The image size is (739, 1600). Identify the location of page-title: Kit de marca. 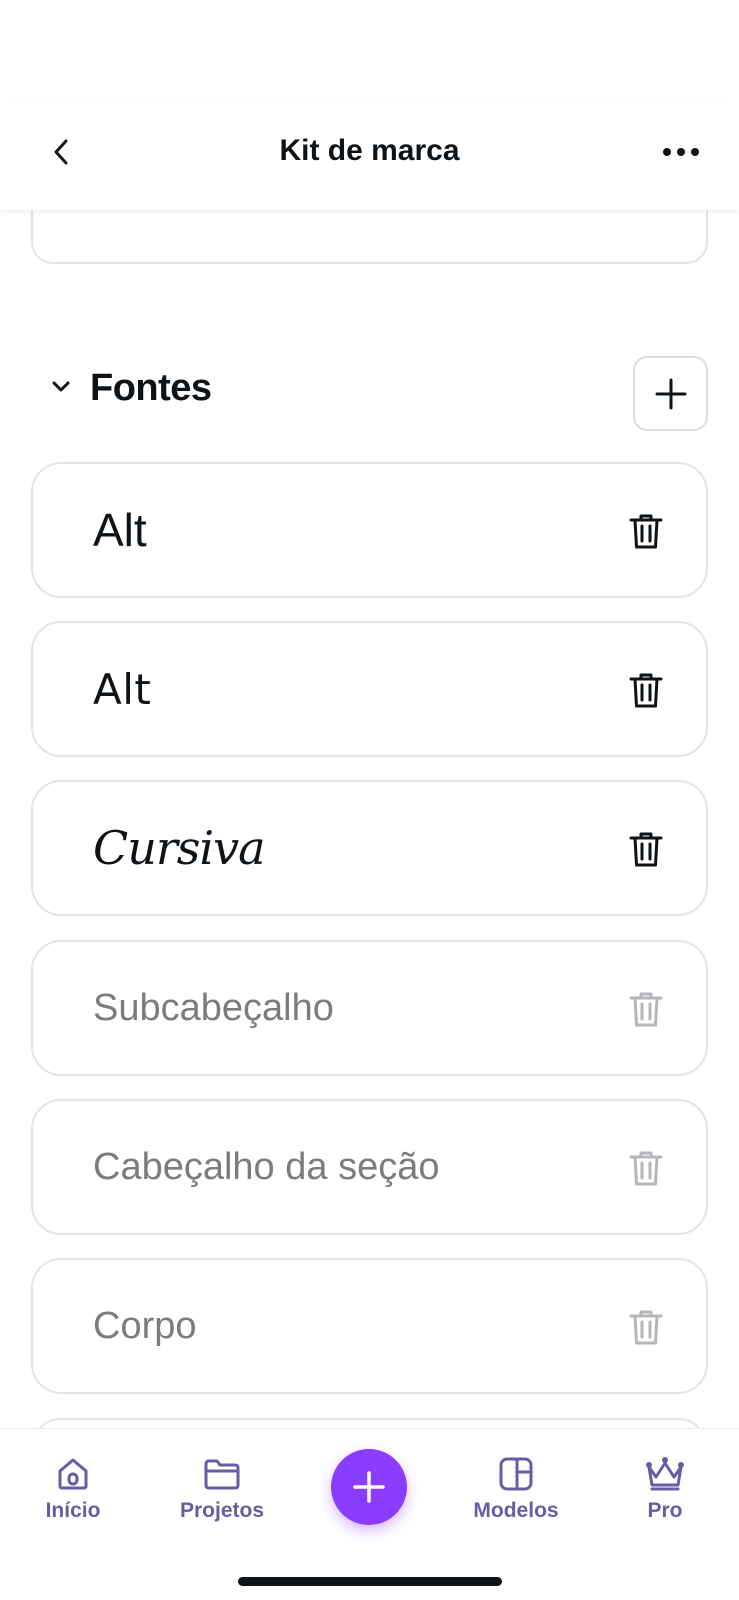
(369, 150).